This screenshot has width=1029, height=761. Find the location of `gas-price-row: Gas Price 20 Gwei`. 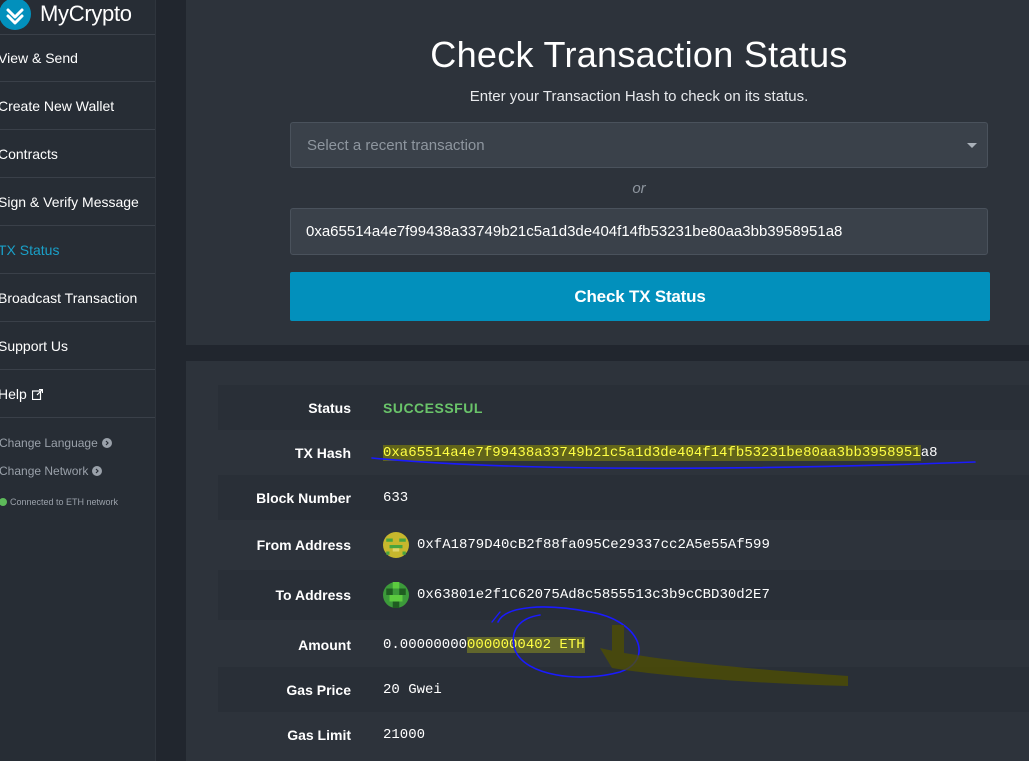

gas-price-row: Gas Price 20 Gwei is located at coordinates (623, 689).